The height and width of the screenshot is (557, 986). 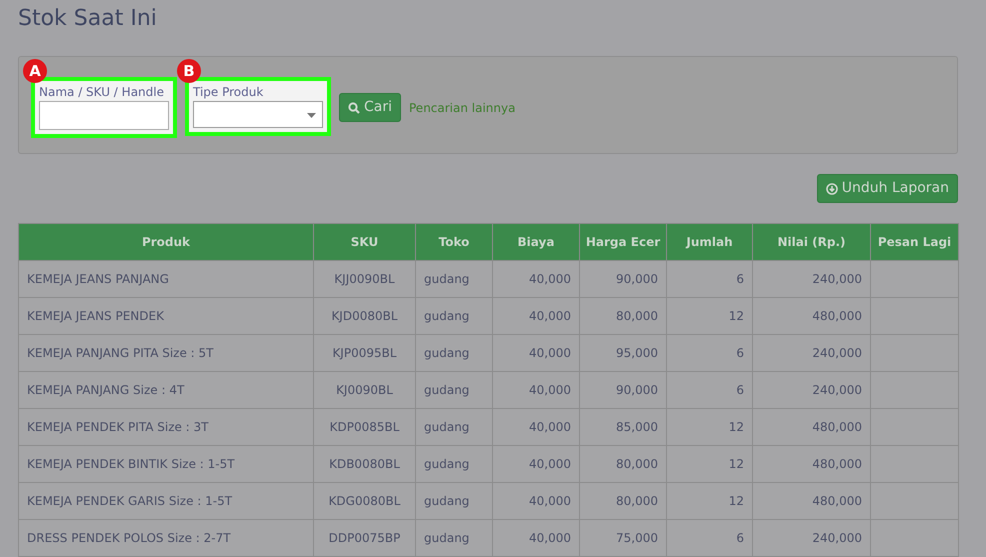 What do you see at coordinates (166, 316) in the screenshot?
I see `table-cell: KEMEJA JEANS PENDEK` at bounding box center [166, 316].